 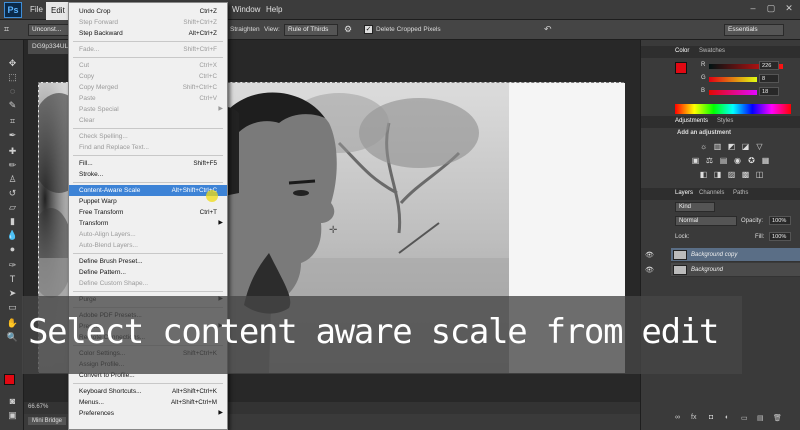 I want to click on edit-menu-item: Clear, so click(x=148, y=120).